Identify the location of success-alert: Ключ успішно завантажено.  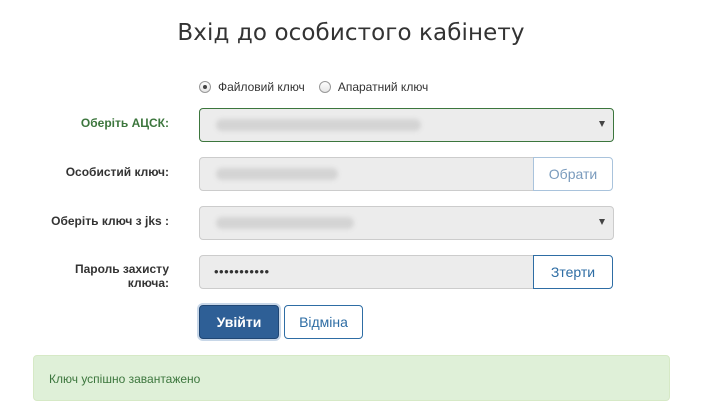
(351, 378).